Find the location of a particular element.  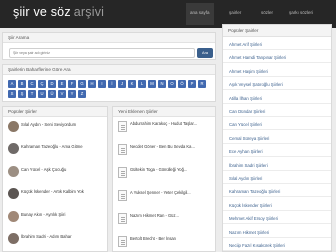

sidebar-item-label: Ahmet Hamdi Tanpınar Şiirleri is located at coordinates (257, 58).